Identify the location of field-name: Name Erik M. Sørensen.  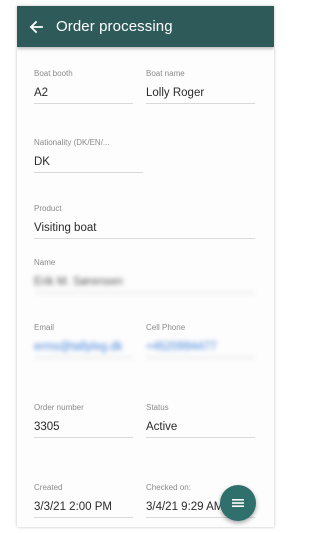
(144, 275).